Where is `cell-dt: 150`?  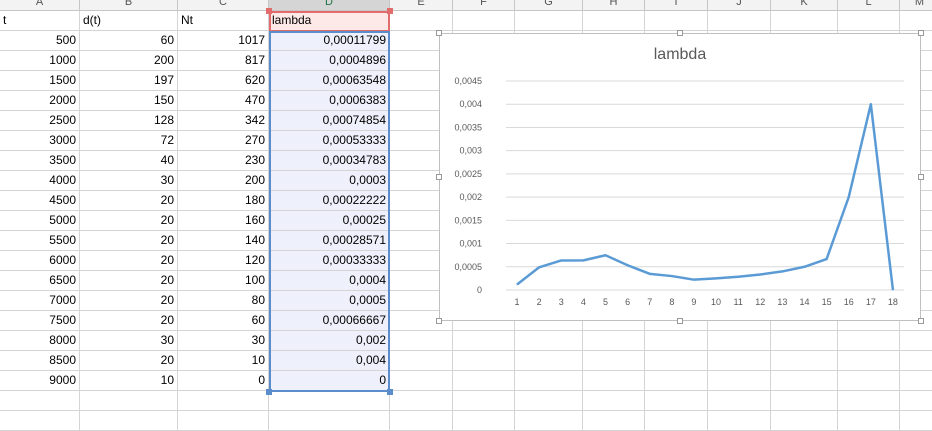
cell-dt: 150 is located at coordinates (129, 101).